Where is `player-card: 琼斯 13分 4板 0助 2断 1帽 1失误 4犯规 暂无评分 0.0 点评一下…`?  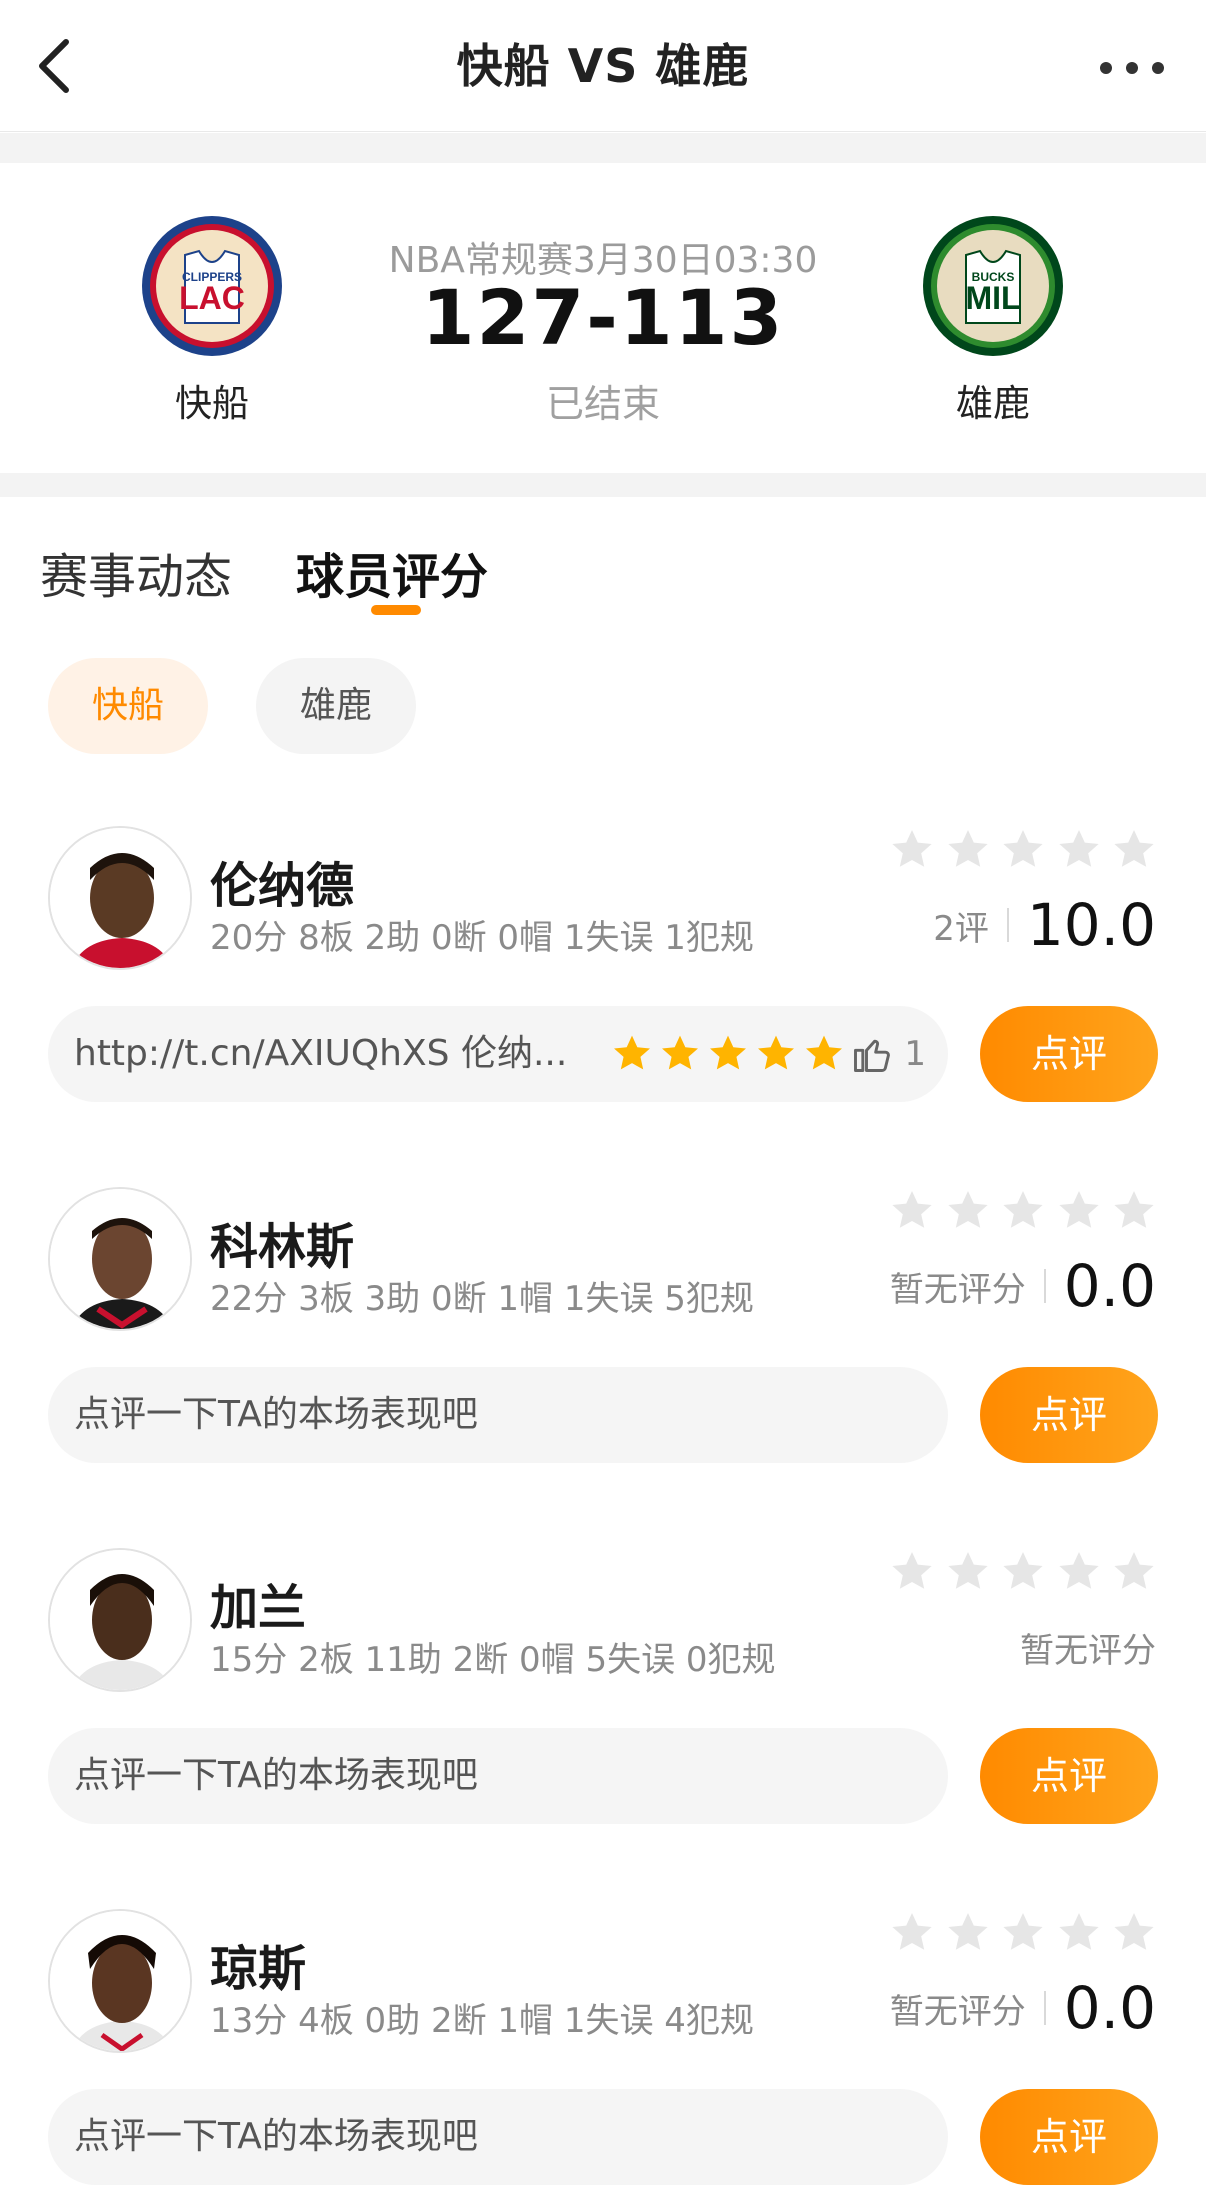
player-card: 琼斯 13分 4板 0助 2断 1帽 1失误 4犯规 暂无评分 0.0 点评一下… is located at coordinates (603, 2048).